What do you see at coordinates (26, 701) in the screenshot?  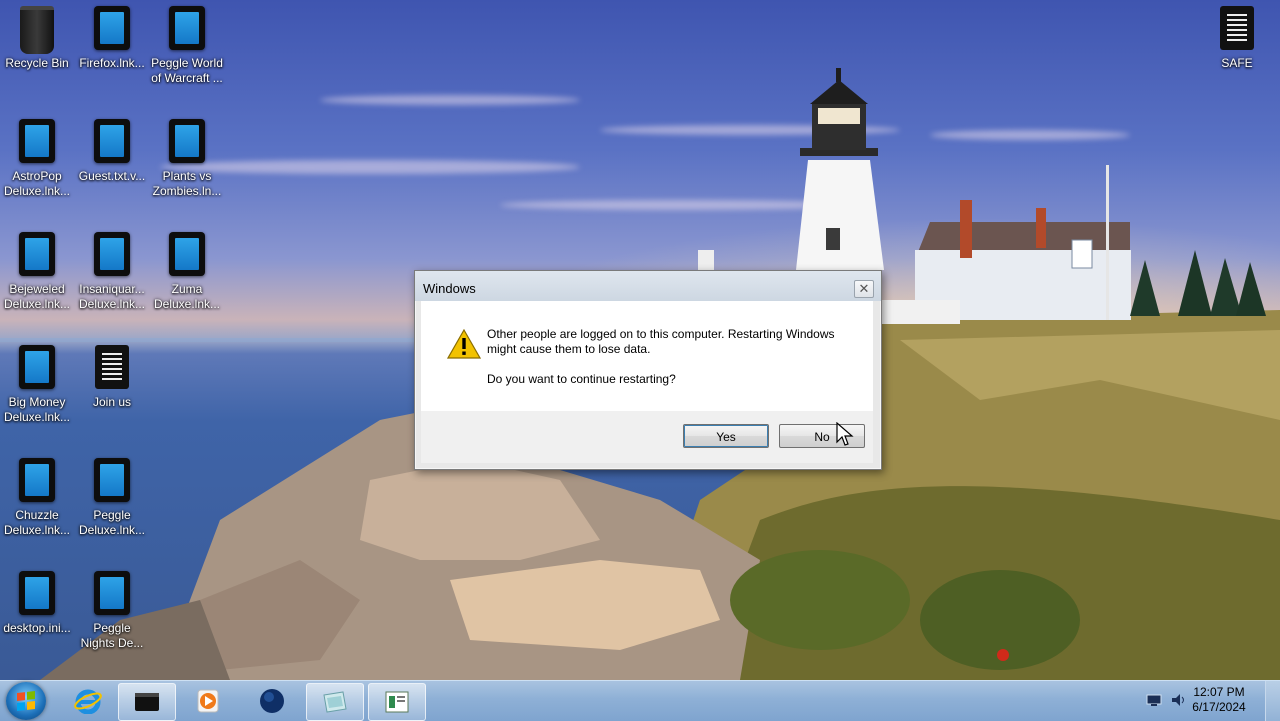 I see `start-button` at bounding box center [26, 701].